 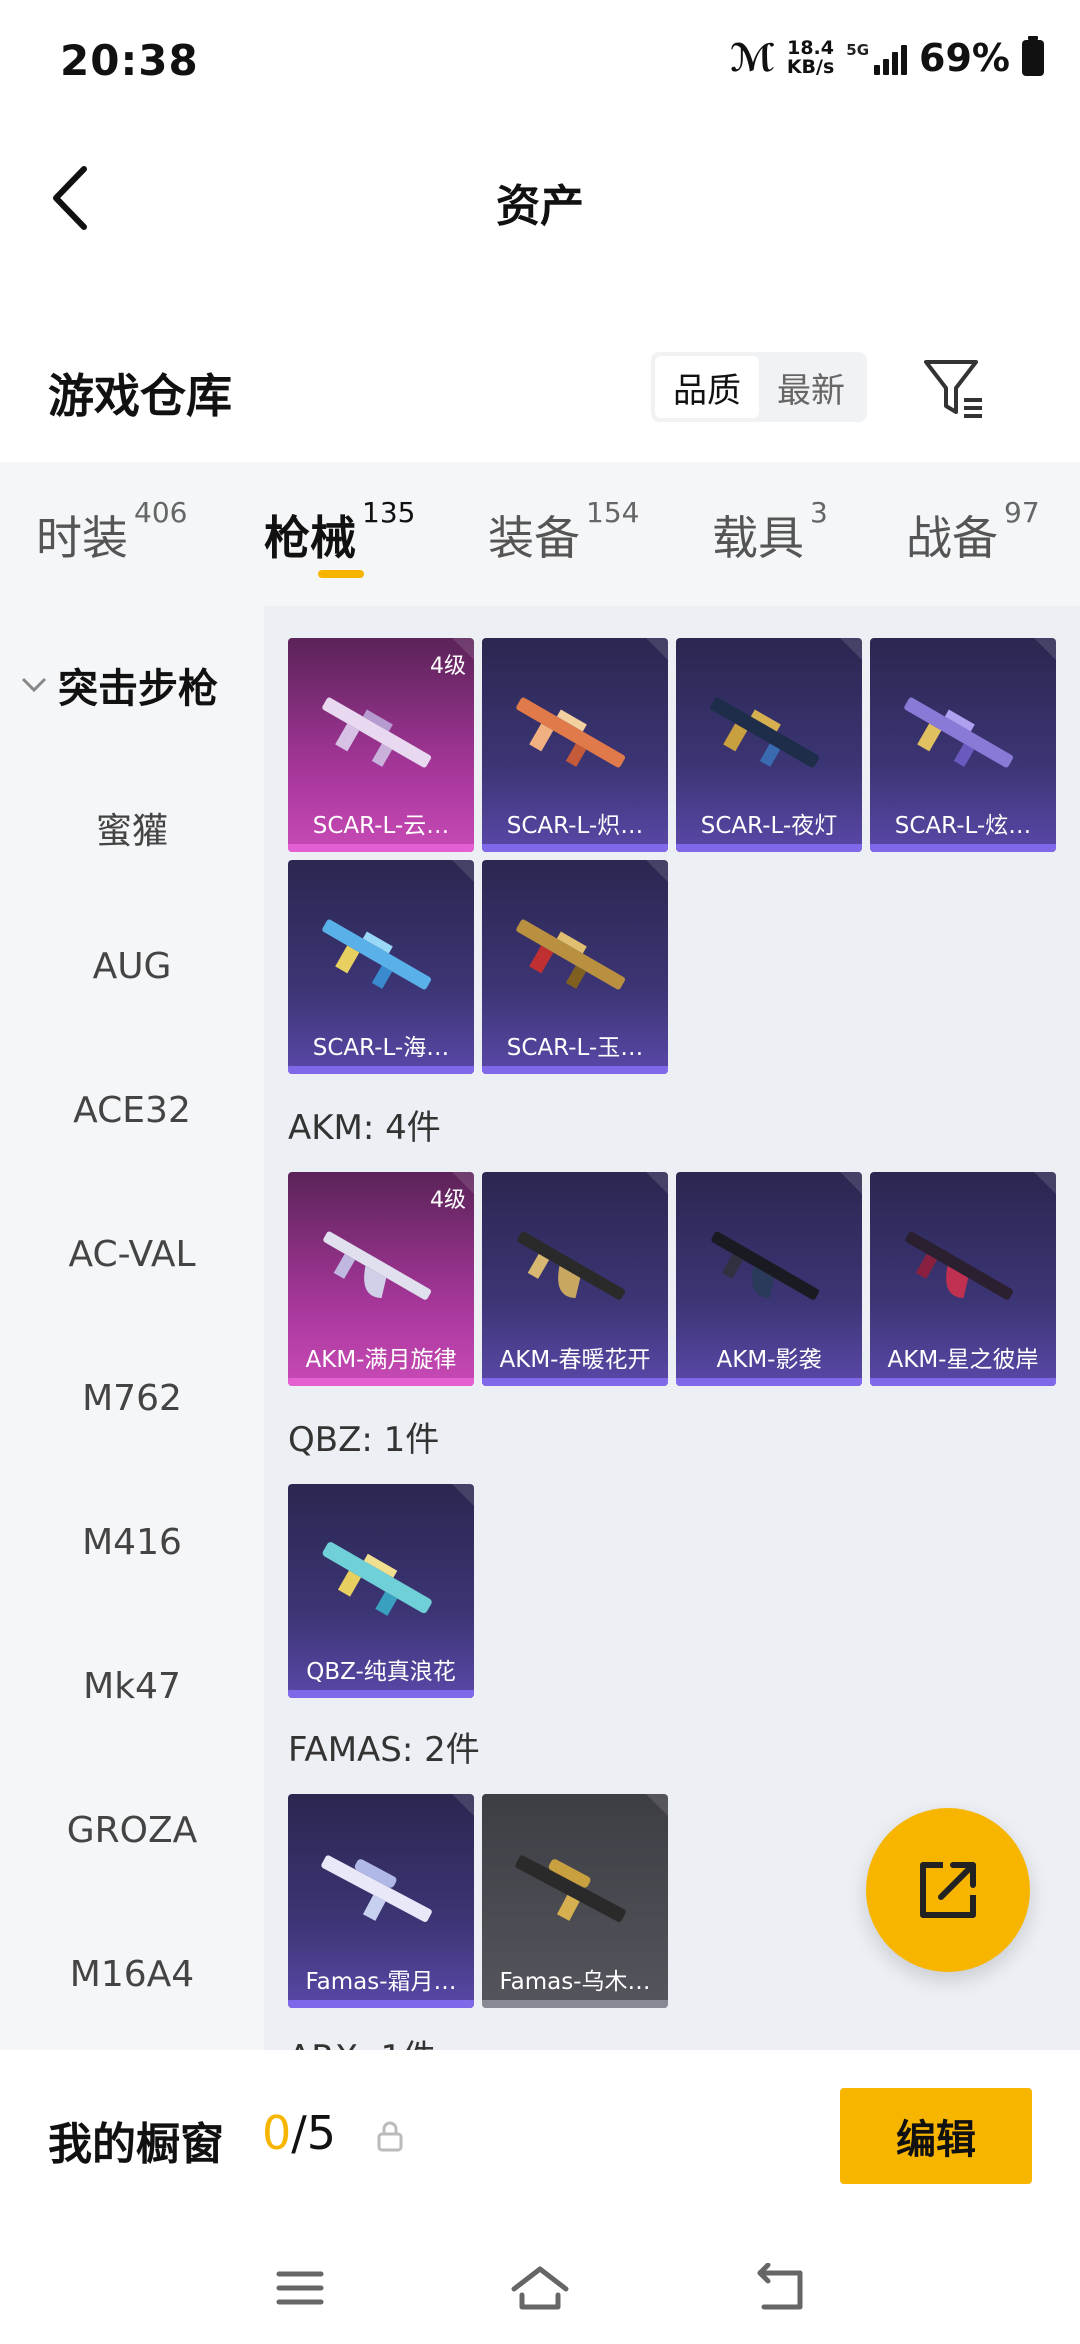 I want to click on weapon-name: QBZ-纯真浪花, so click(x=381, y=1672).